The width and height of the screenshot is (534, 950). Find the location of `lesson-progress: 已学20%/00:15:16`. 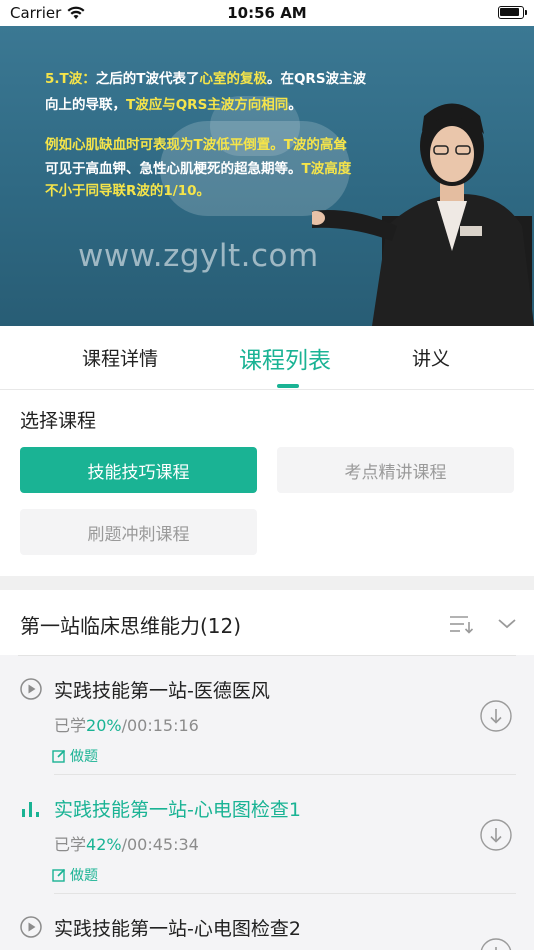

lesson-progress: 已学20%/00:15:16 is located at coordinates (126, 724).